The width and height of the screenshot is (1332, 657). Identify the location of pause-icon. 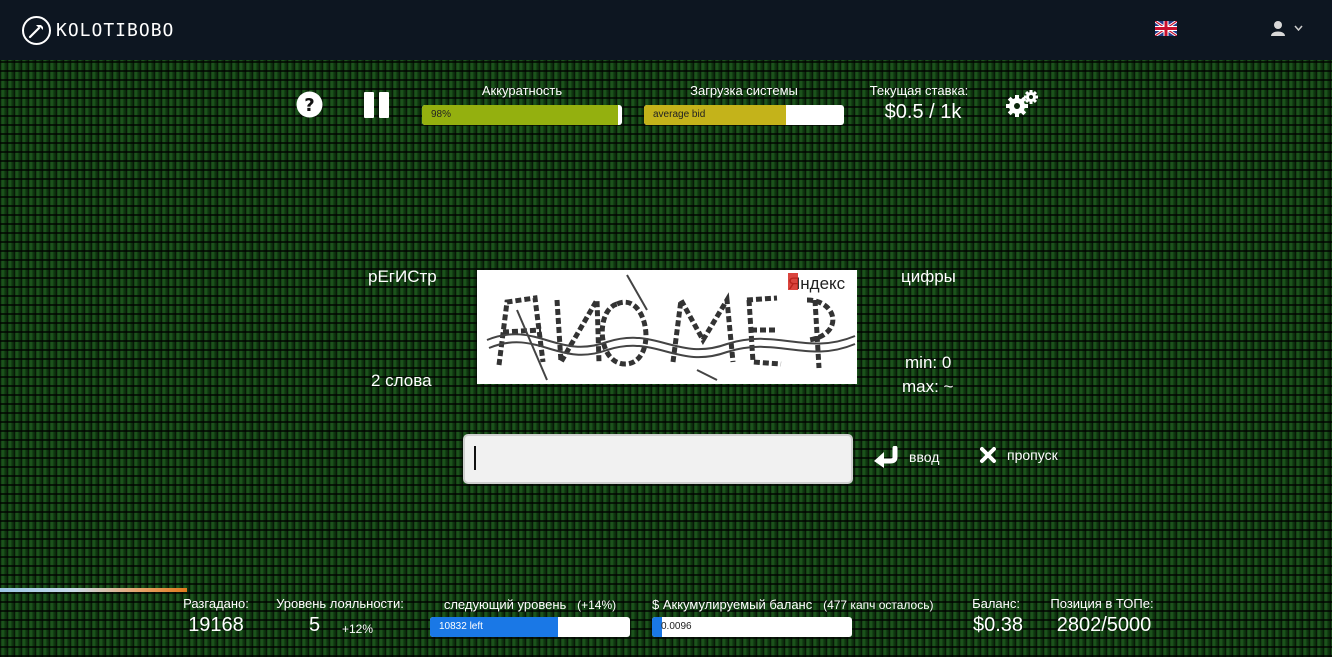
(376, 105).